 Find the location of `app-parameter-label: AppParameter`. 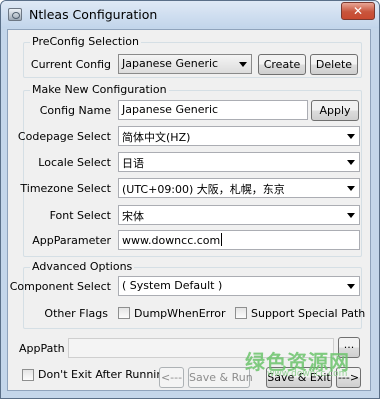

app-parameter-label: AppParameter is located at coordinates (71, 240).